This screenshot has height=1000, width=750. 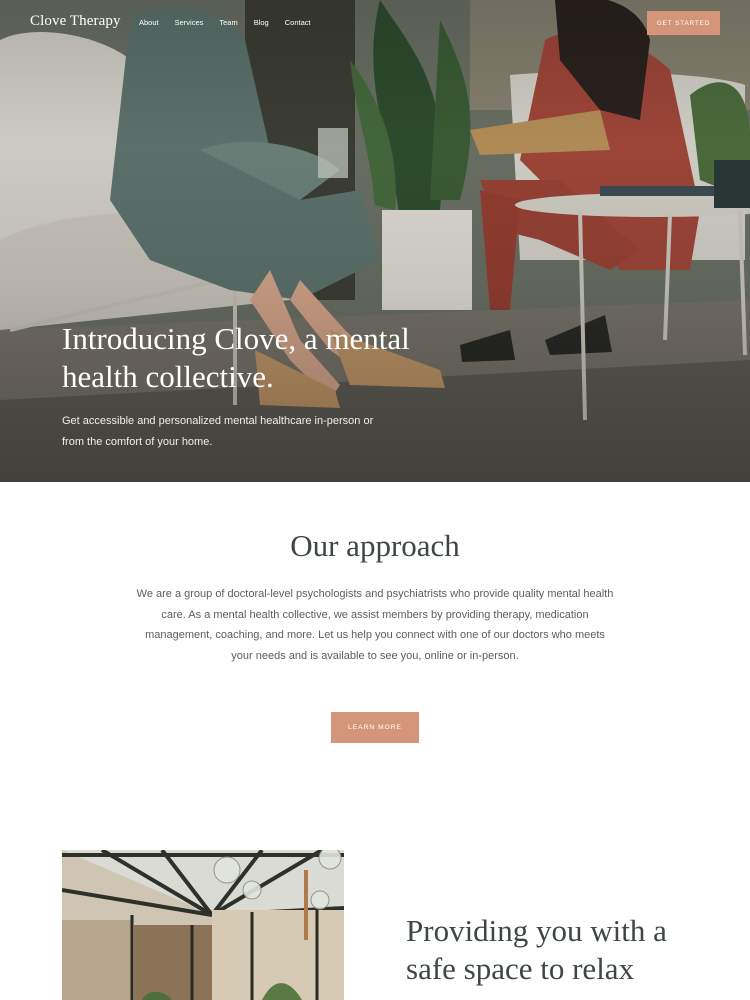 What do you see at coordinates (149, 22) in the screenshot?
I see `nav-link-about: About` at bounding box center [149, 22].